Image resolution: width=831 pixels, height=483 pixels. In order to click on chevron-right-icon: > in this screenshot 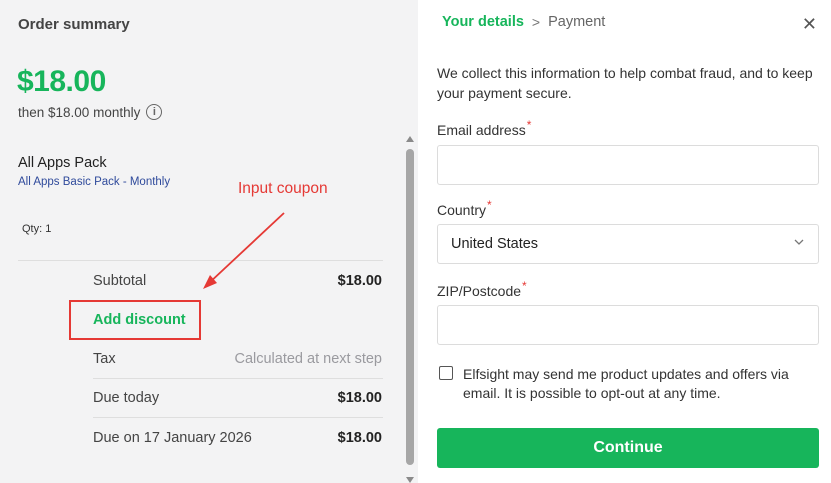, I will do `click(536, 22)`.